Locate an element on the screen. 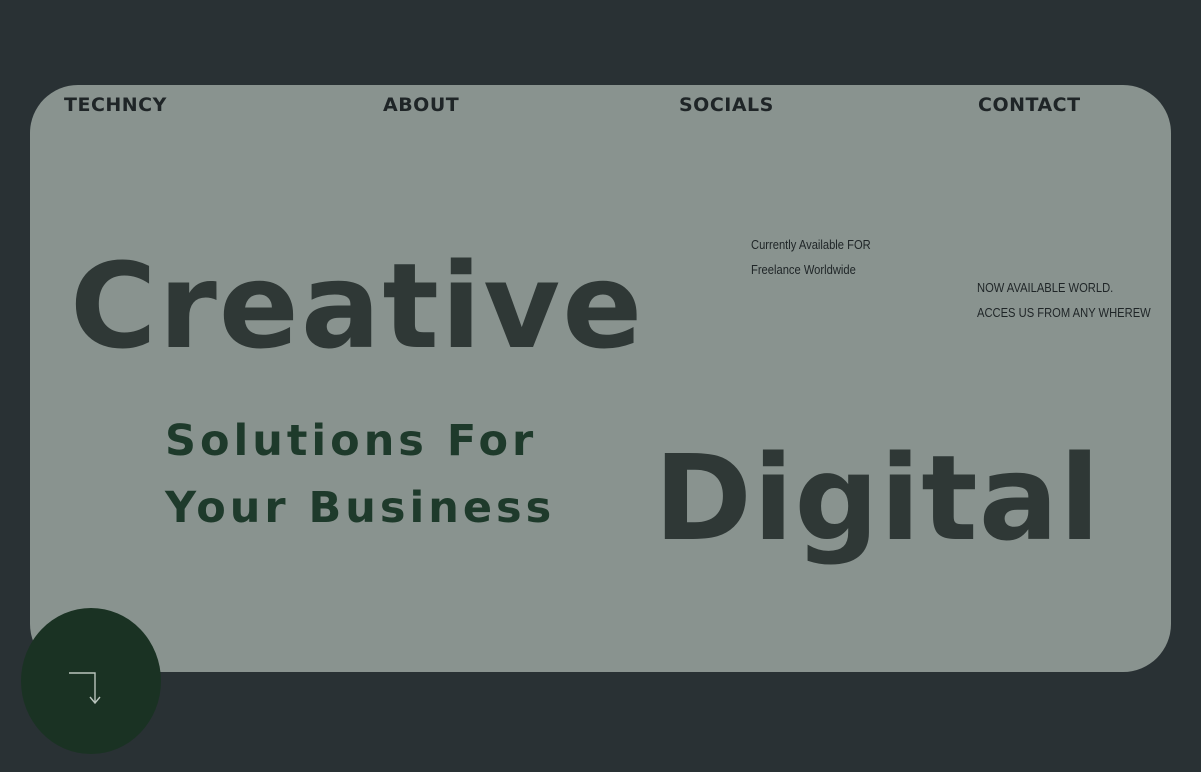  nav-socials-link: SOCIALS is located at coordinates (726, 105).